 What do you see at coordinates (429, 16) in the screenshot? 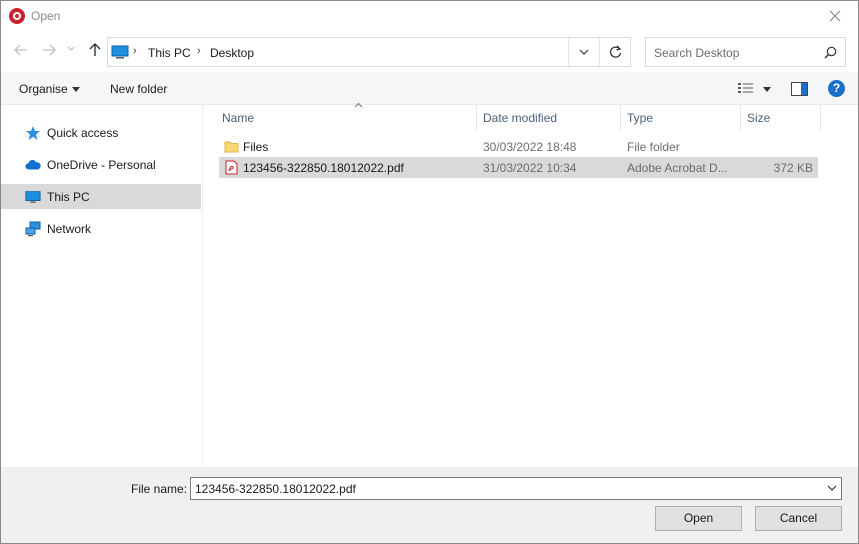
I see `title-bar: Open` at bounding box center [429, 16].